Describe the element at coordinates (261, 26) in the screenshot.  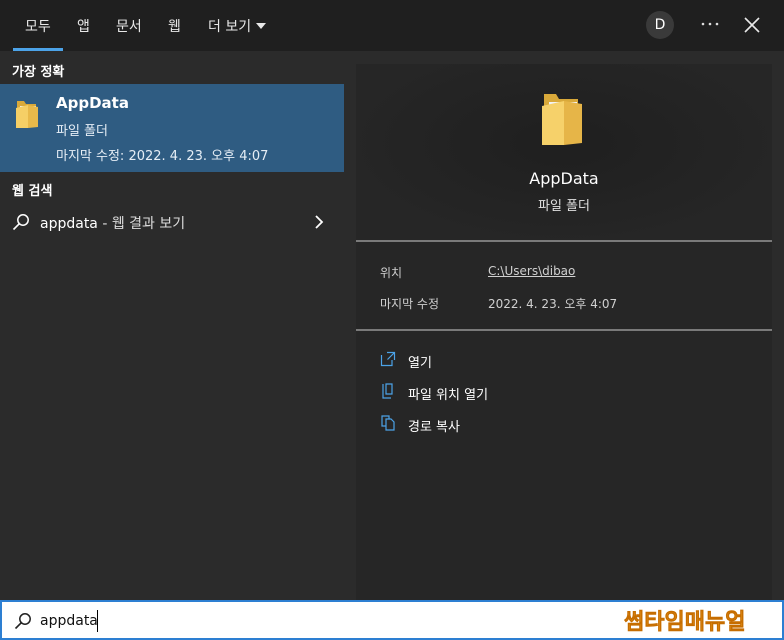
I see `caret-down-icon` at that location.